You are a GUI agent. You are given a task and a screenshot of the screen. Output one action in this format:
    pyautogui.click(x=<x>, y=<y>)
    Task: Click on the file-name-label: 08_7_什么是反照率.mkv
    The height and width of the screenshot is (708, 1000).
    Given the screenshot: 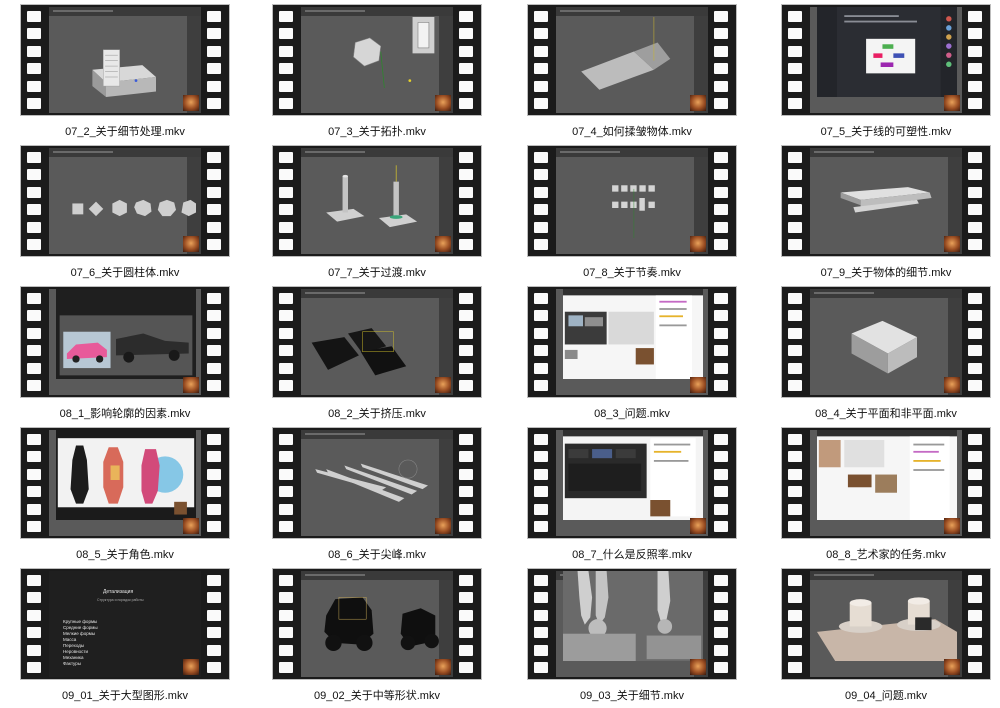 What is the action you would take?
    pyautogui.click(x=632, y=554)
    